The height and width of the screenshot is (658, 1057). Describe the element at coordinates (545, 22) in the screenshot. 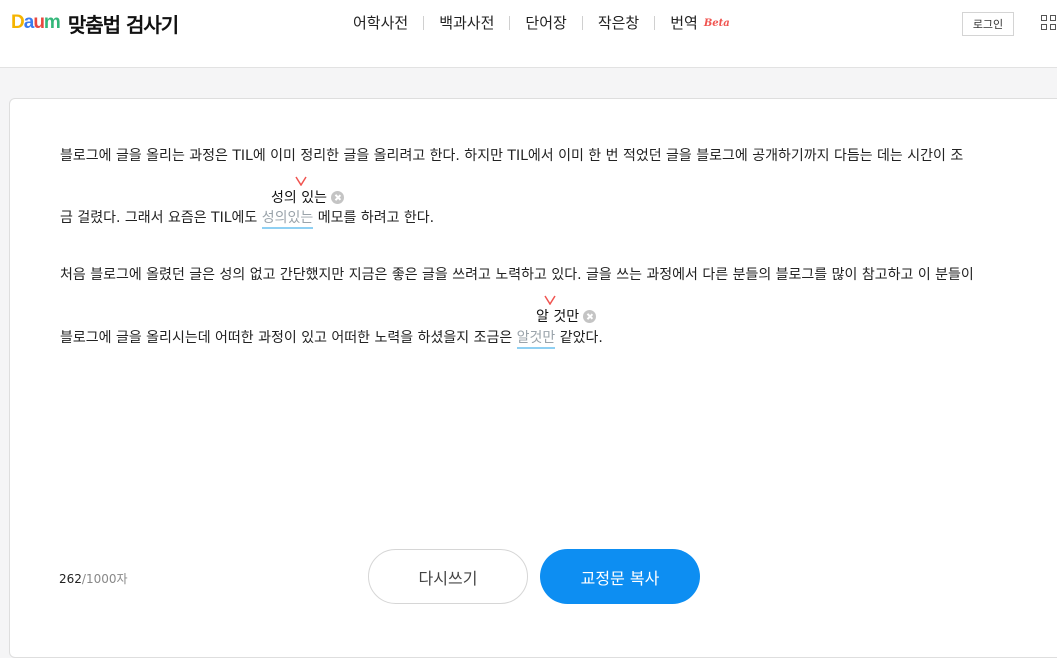

I see `nav-wordbook: 단어장` at that location.